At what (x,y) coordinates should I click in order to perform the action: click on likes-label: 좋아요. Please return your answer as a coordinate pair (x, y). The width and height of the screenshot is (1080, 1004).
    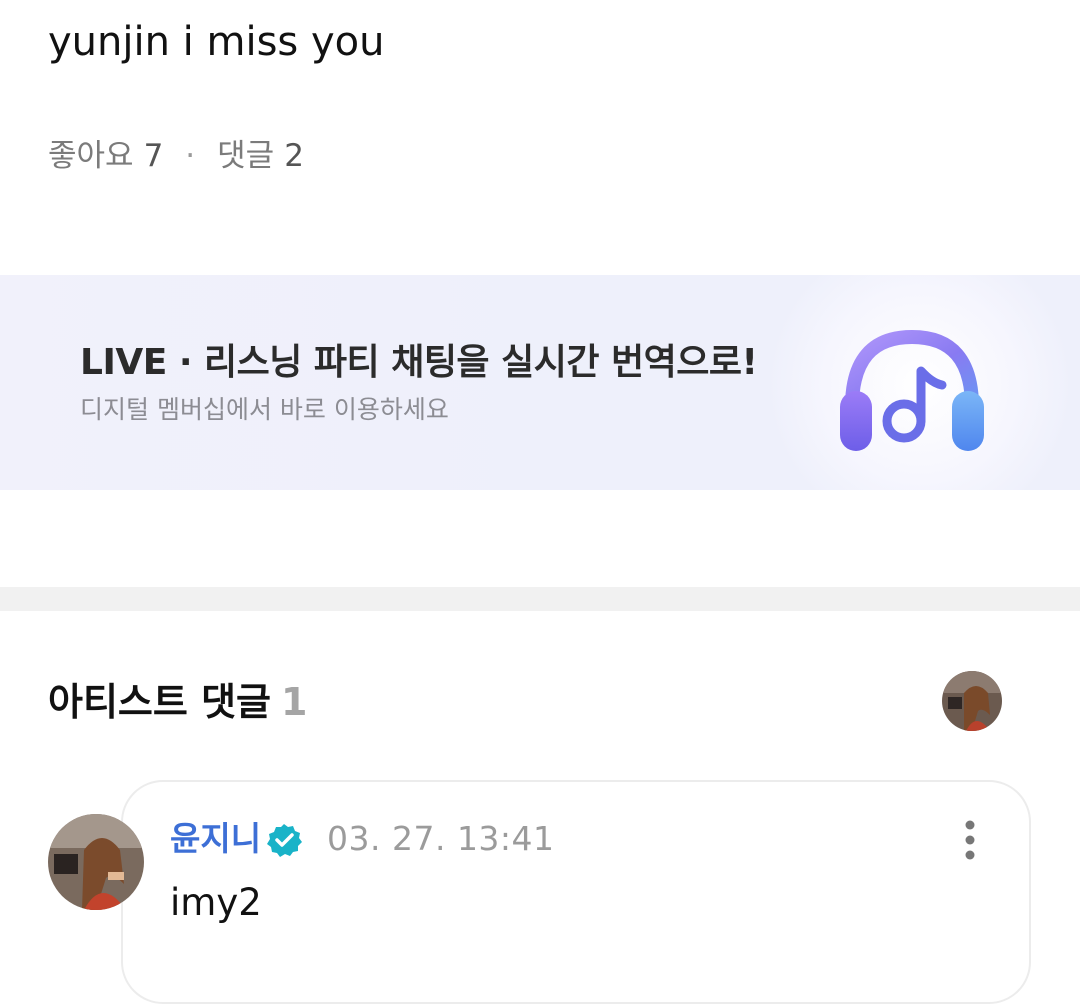
    Looking at the image, I should click on (91, 156).